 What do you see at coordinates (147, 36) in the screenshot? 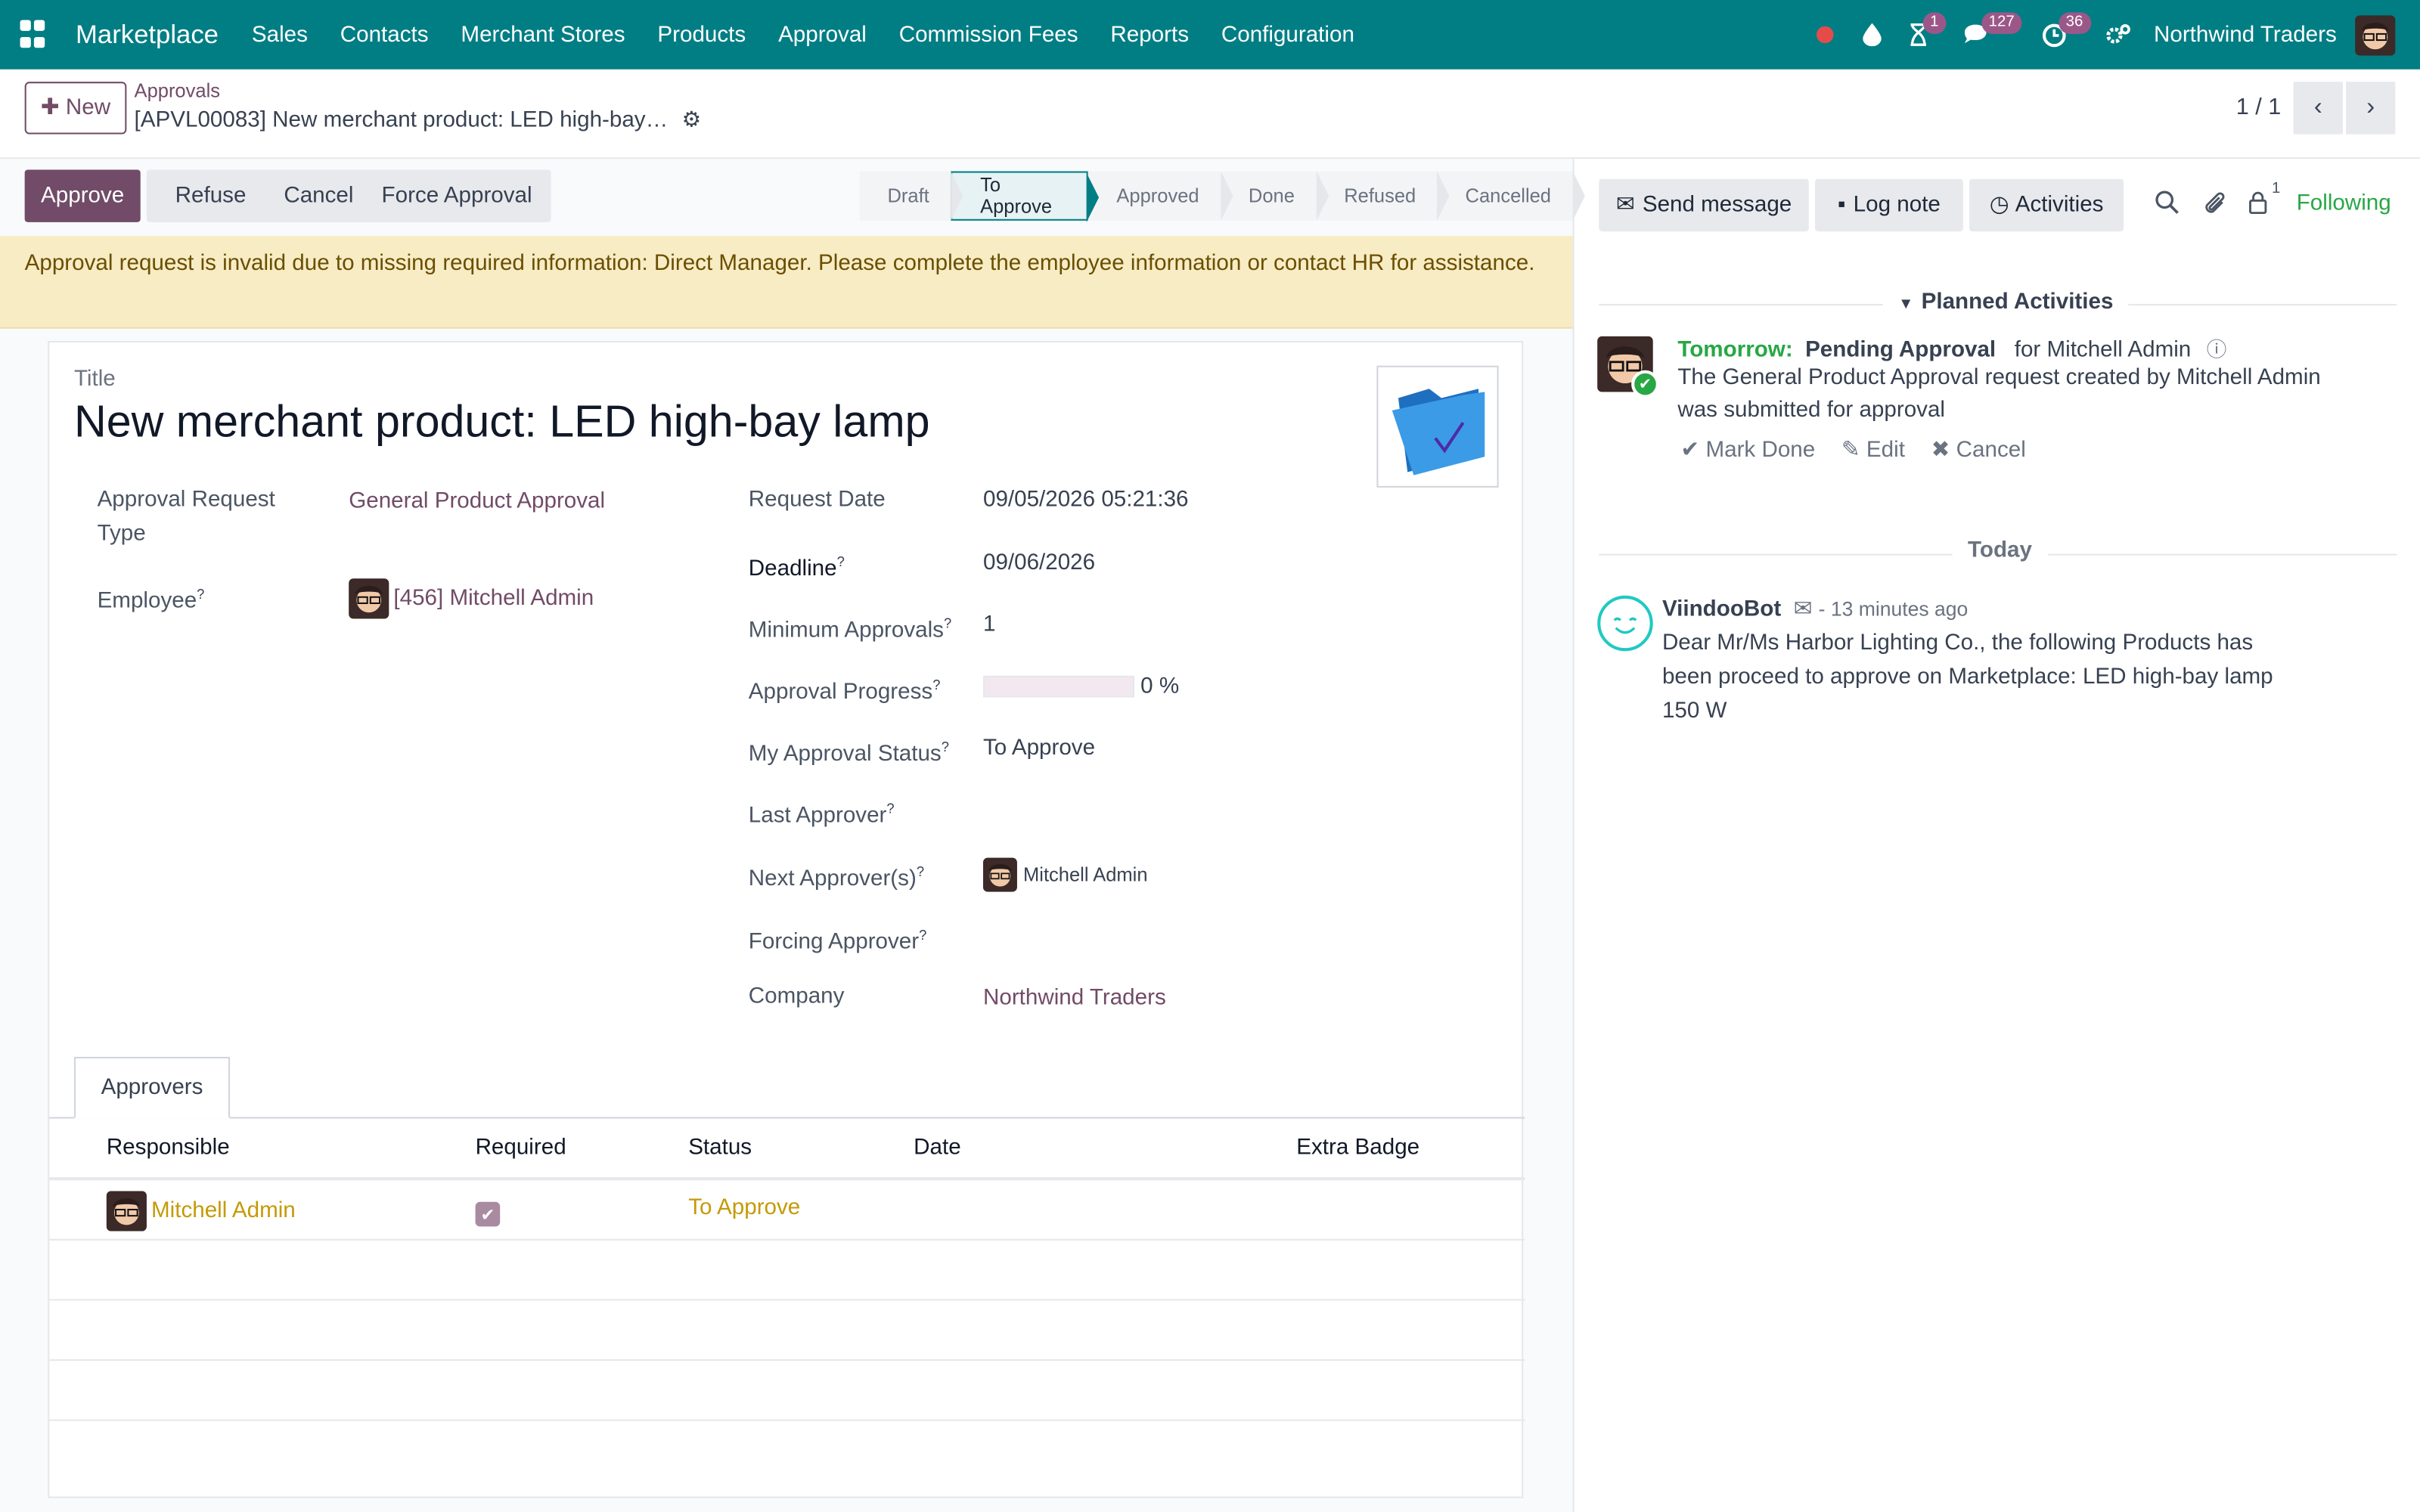
I see `app-brand: Marketplace` at bounding box center [147, 36].